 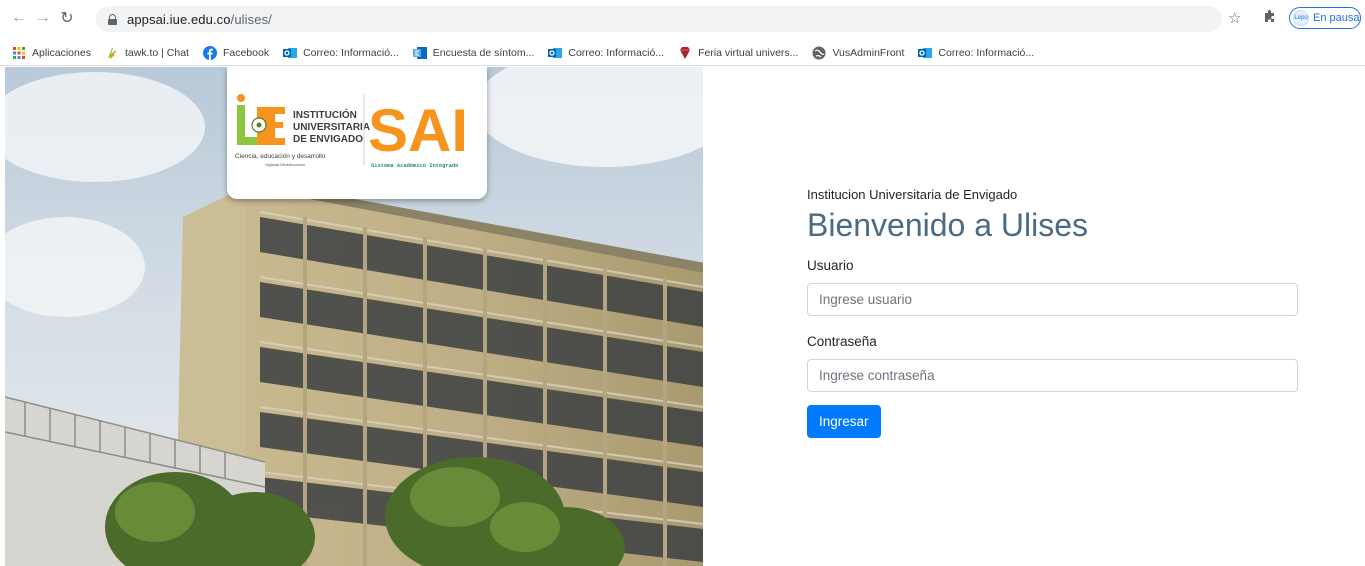 What do you see at coordinates (1052, 375) in the screenshot?
I see `password-input` at bounding box center [1052, 375].